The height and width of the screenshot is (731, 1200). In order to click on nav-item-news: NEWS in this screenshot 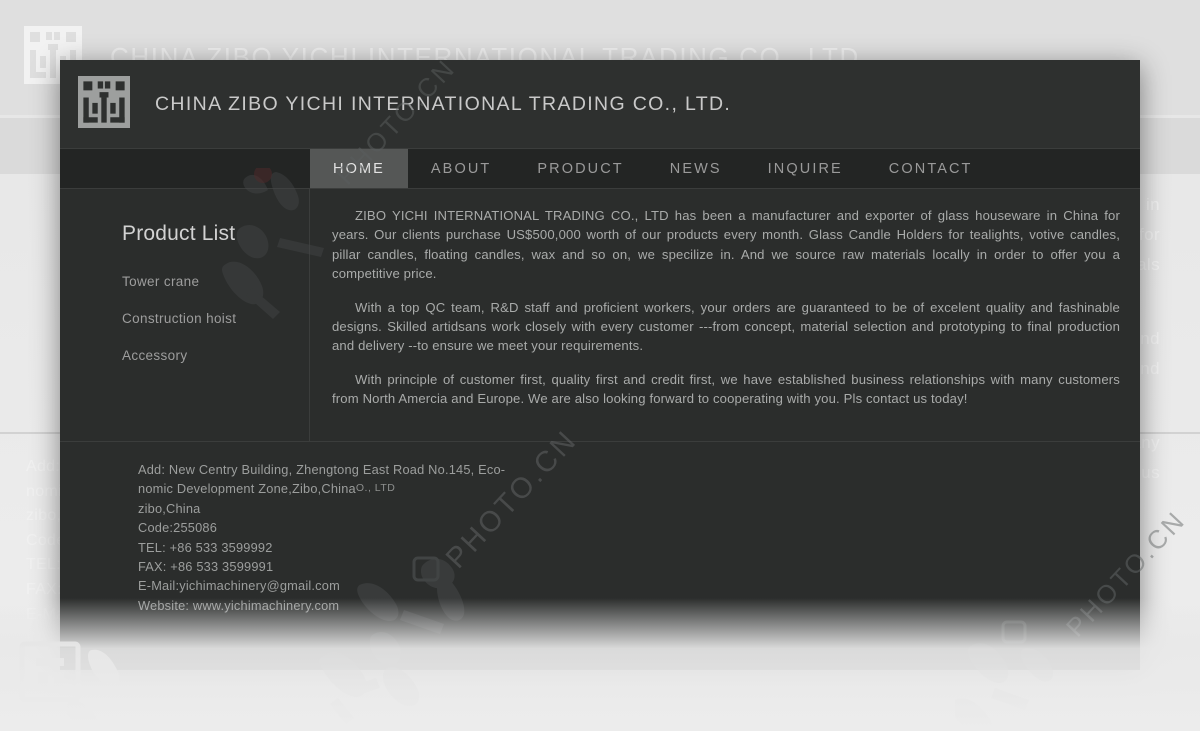, I will do `click(696, 168)`.